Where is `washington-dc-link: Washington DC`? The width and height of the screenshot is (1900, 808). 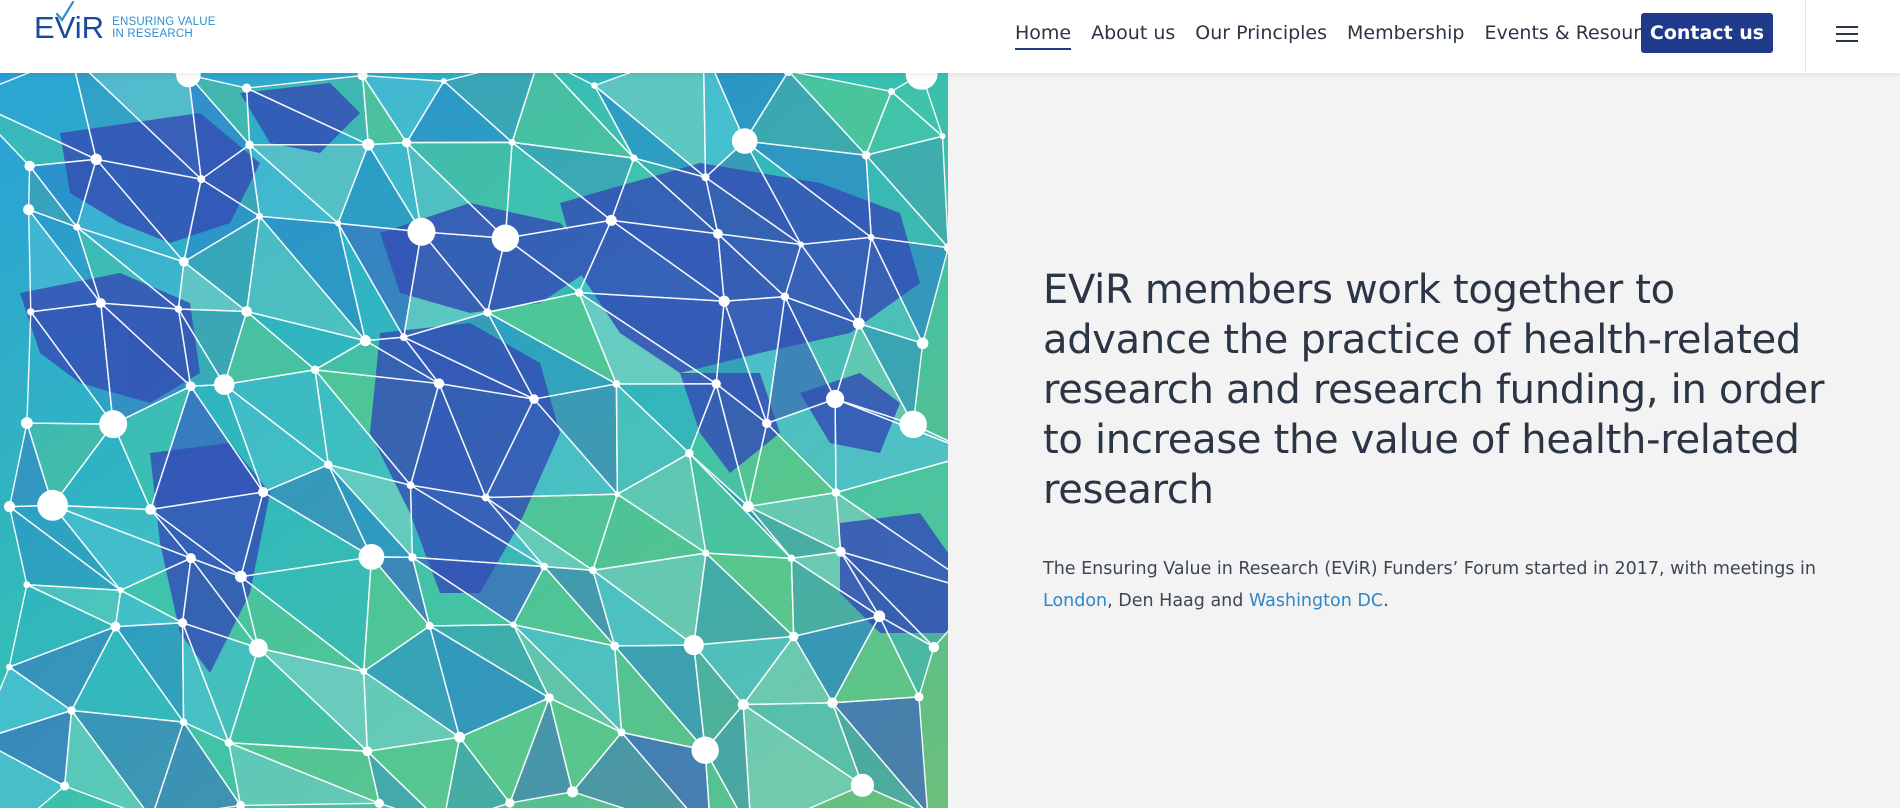
washington-dc-link: Washington DC is located at coordinates (1316, 601).